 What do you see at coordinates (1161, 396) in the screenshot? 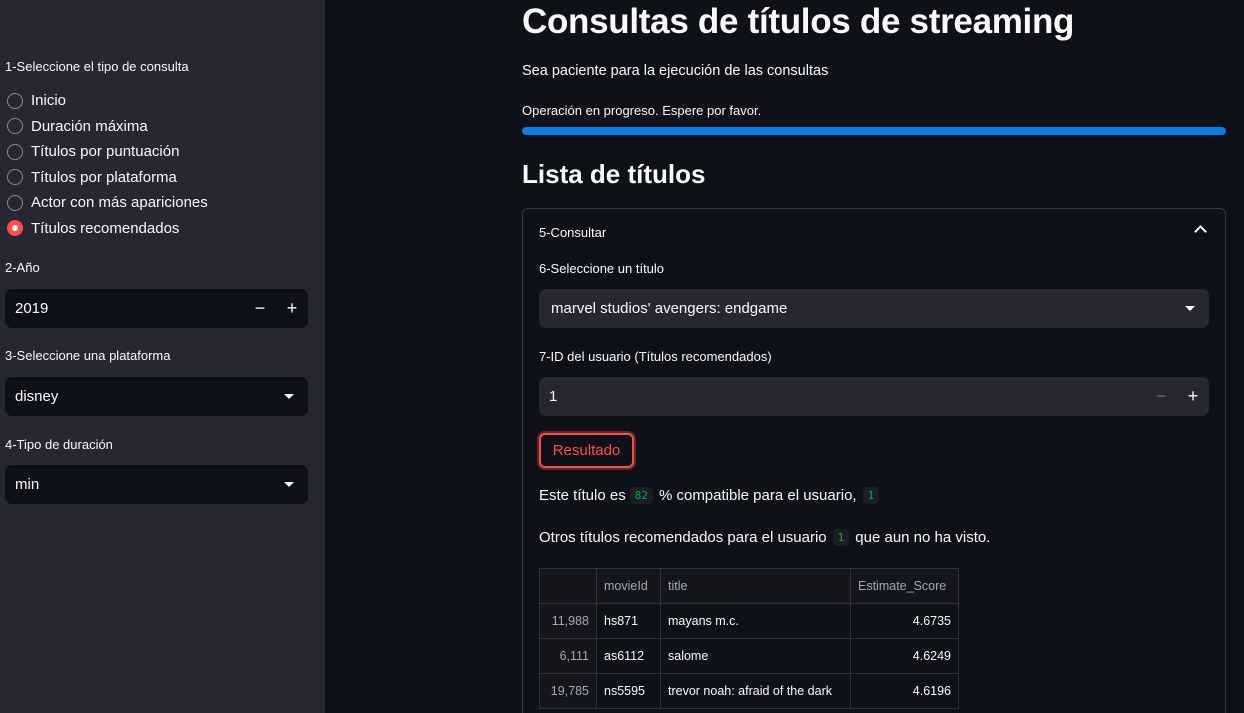
I see `user-id-decrement-button: −` at bounding box center [1161, 396].